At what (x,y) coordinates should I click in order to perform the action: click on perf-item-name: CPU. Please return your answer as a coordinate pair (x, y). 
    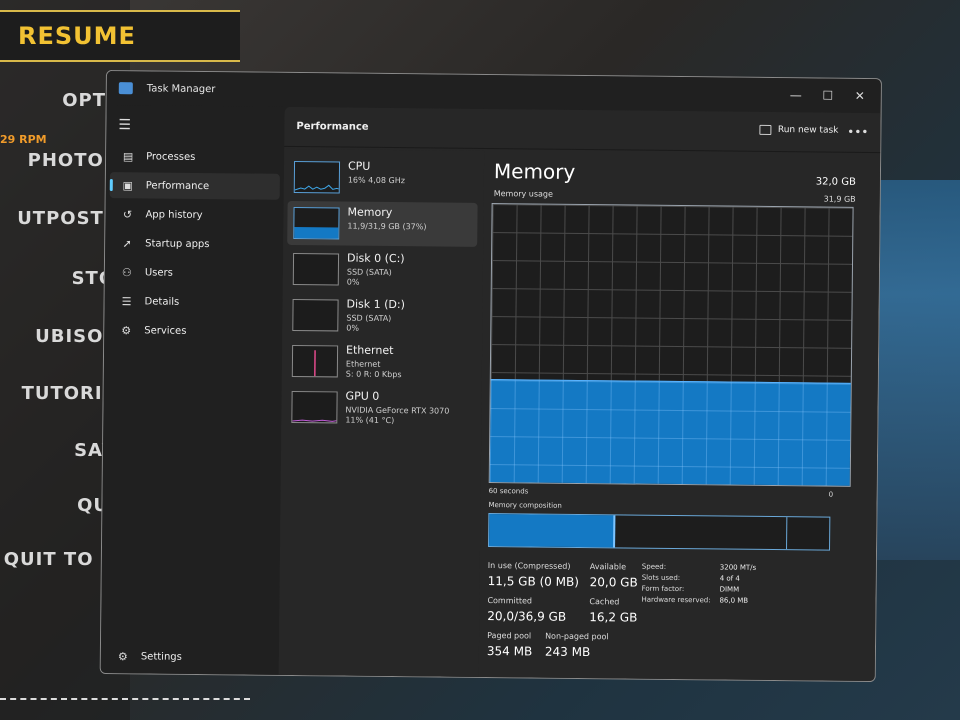
    Looking at the image, I should click on (359, 166).